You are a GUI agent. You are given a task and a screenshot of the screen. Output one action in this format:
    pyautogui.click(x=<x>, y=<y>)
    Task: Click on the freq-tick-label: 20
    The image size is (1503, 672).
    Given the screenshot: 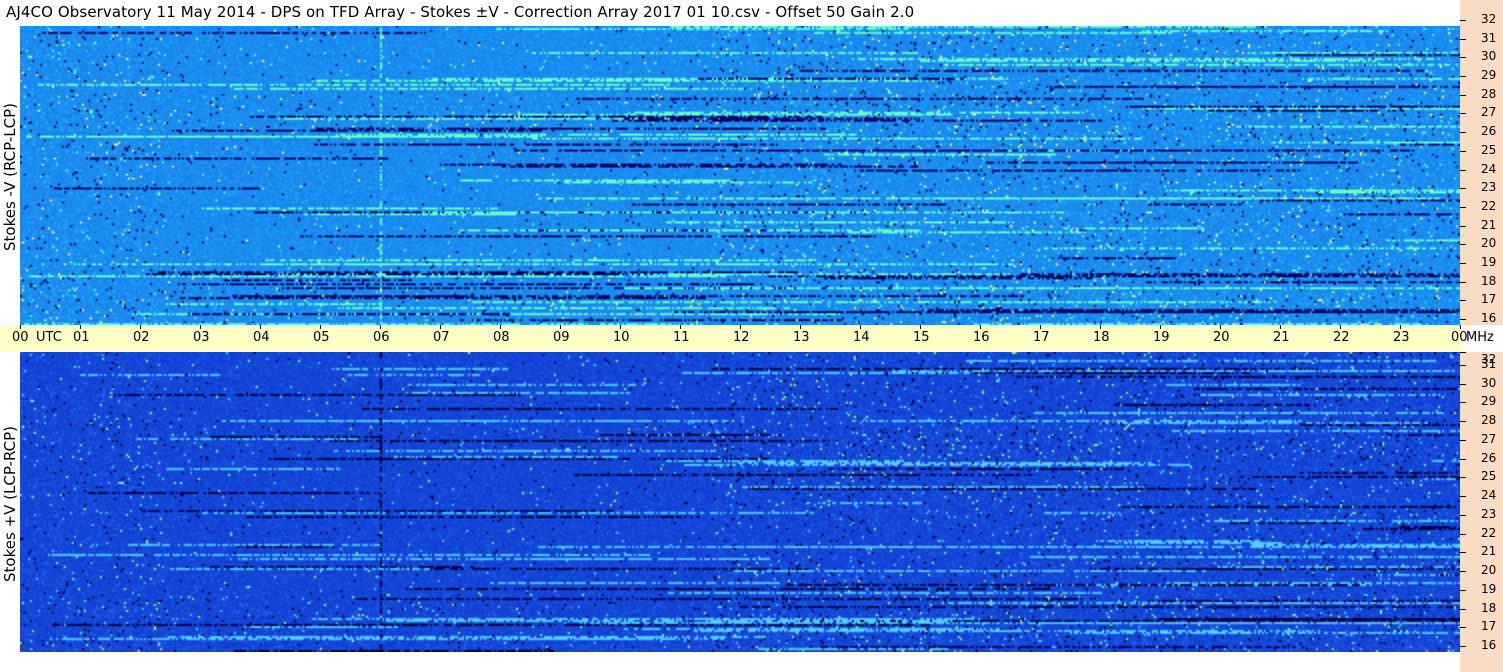 What is the action you would take?
    pyautogui.click(x=1489, y=243)
    